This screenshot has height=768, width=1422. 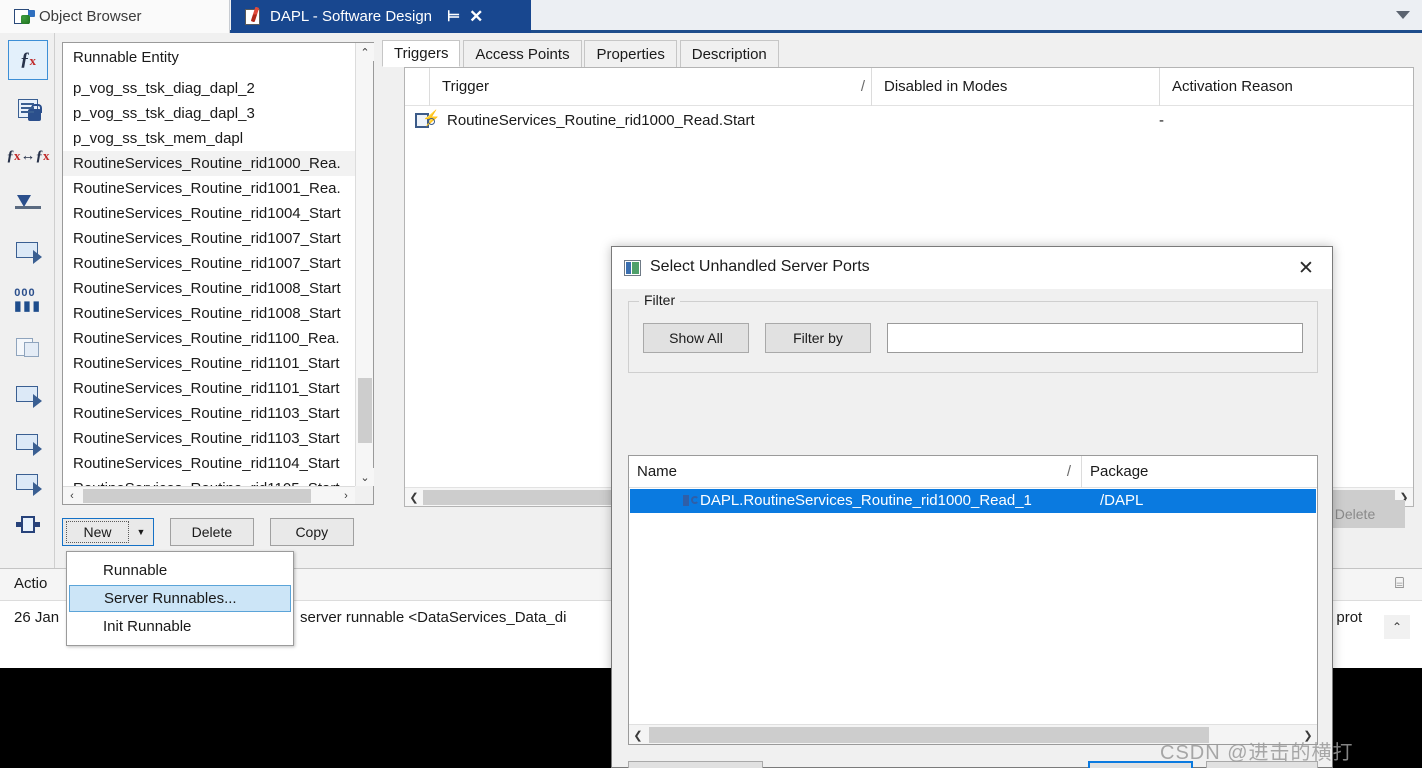 What do you see at coordinates (453, 16) in the screenshot?
I see `pin-icon: ⊨` at bounding box center [453, 16].